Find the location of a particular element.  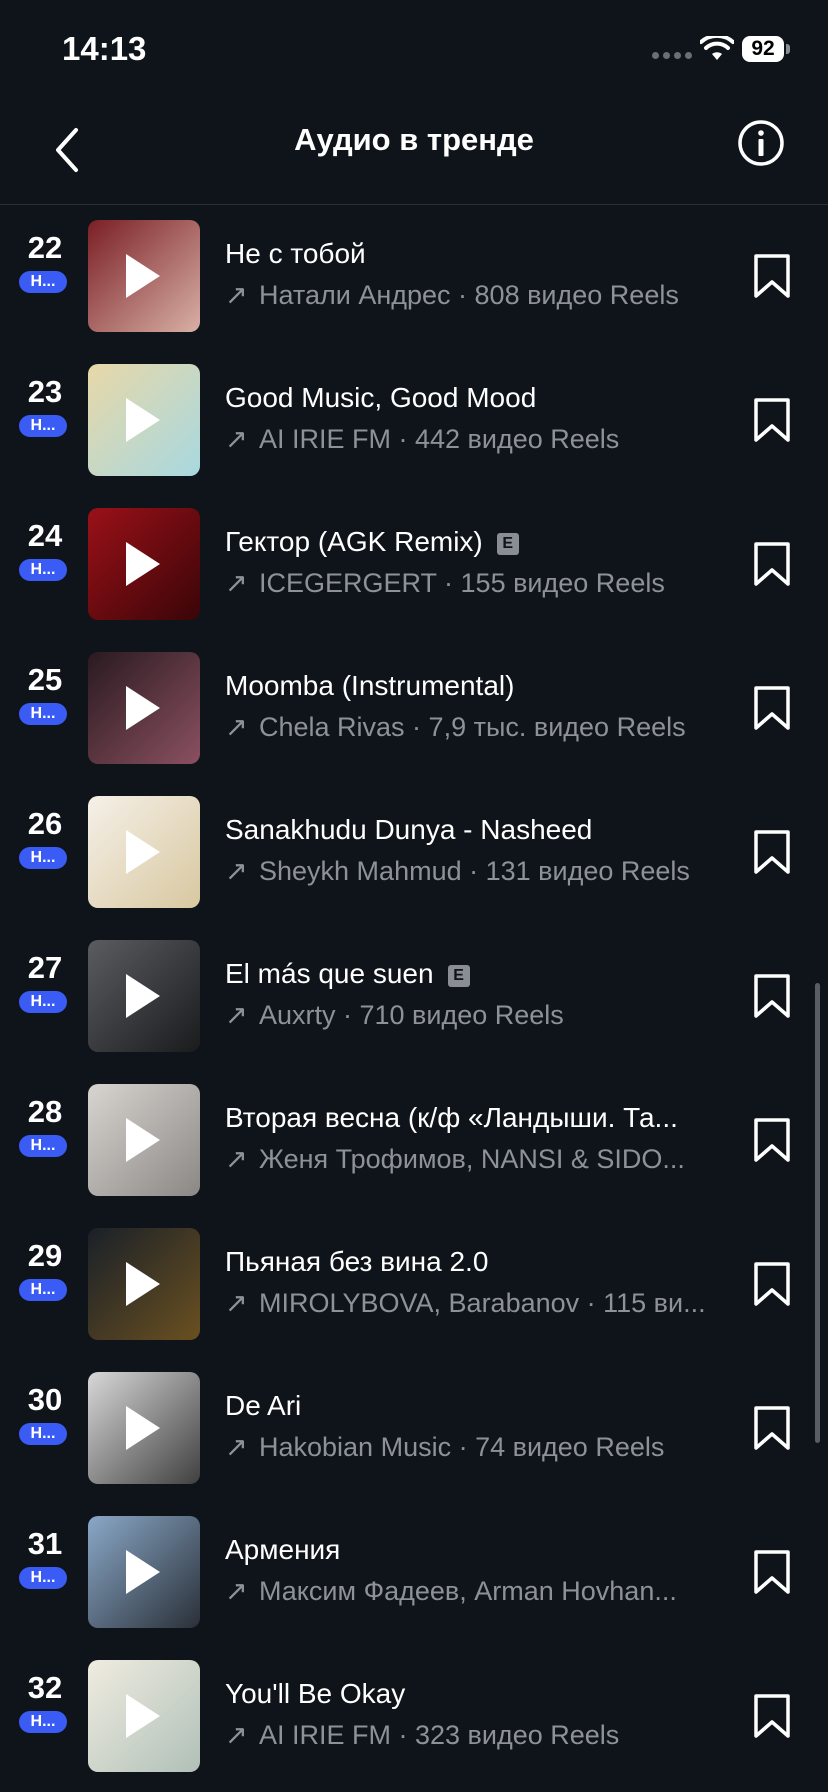

track-meta-text: Натали Андрес · 808 видео Reels is located at coordinates (469, 295).